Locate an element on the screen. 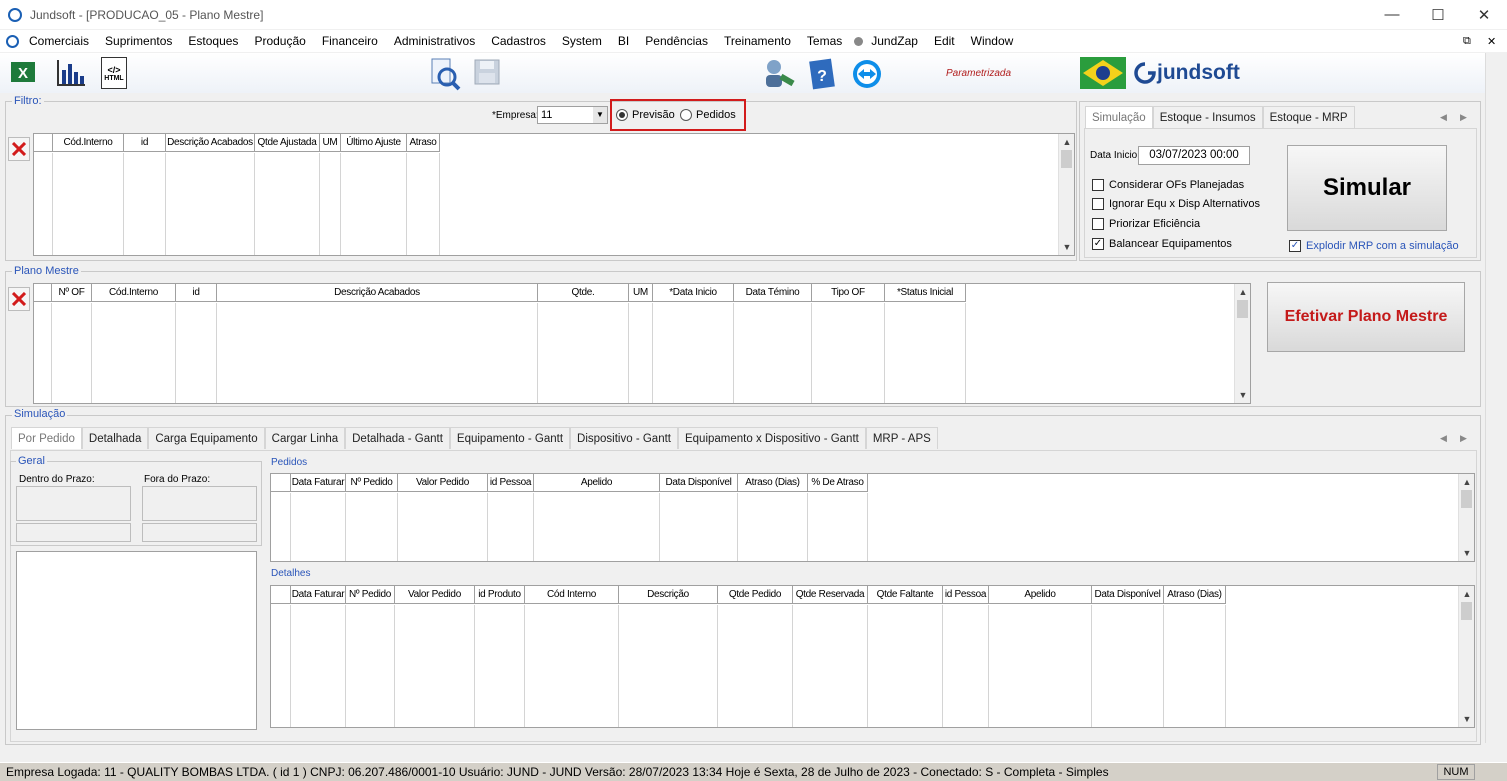 The height and width of the screenshot is (781, 1507). col-apelido: Apelido is located at coordinates (1040, 595).